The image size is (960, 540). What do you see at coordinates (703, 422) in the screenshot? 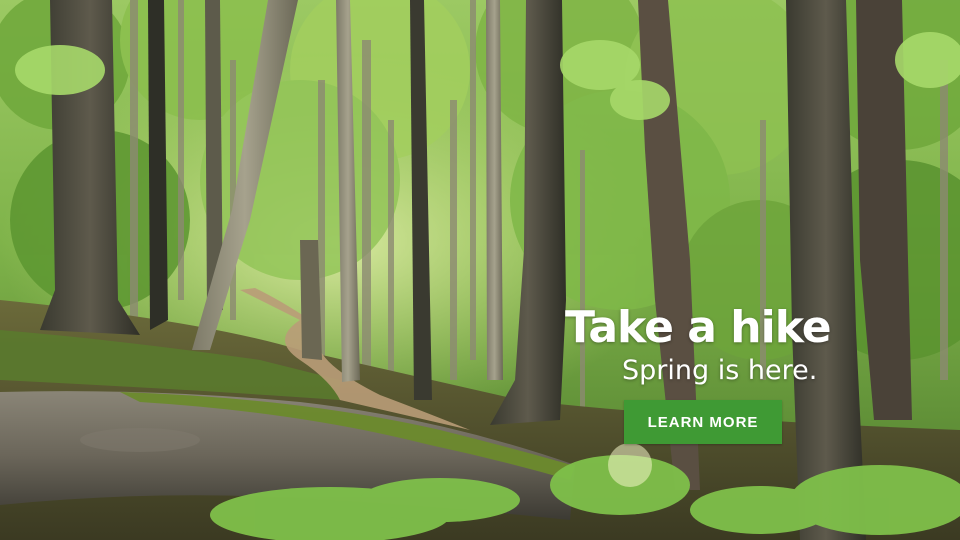
I see `learn-more-button: LEARN MORE` at bounding box center [703, 422].